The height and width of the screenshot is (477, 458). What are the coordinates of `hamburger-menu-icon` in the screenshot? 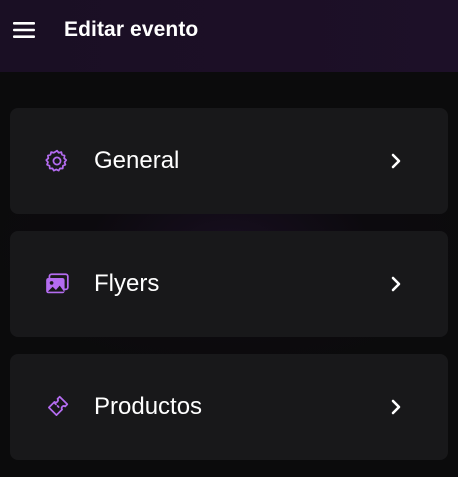 It's located at (24, 30).